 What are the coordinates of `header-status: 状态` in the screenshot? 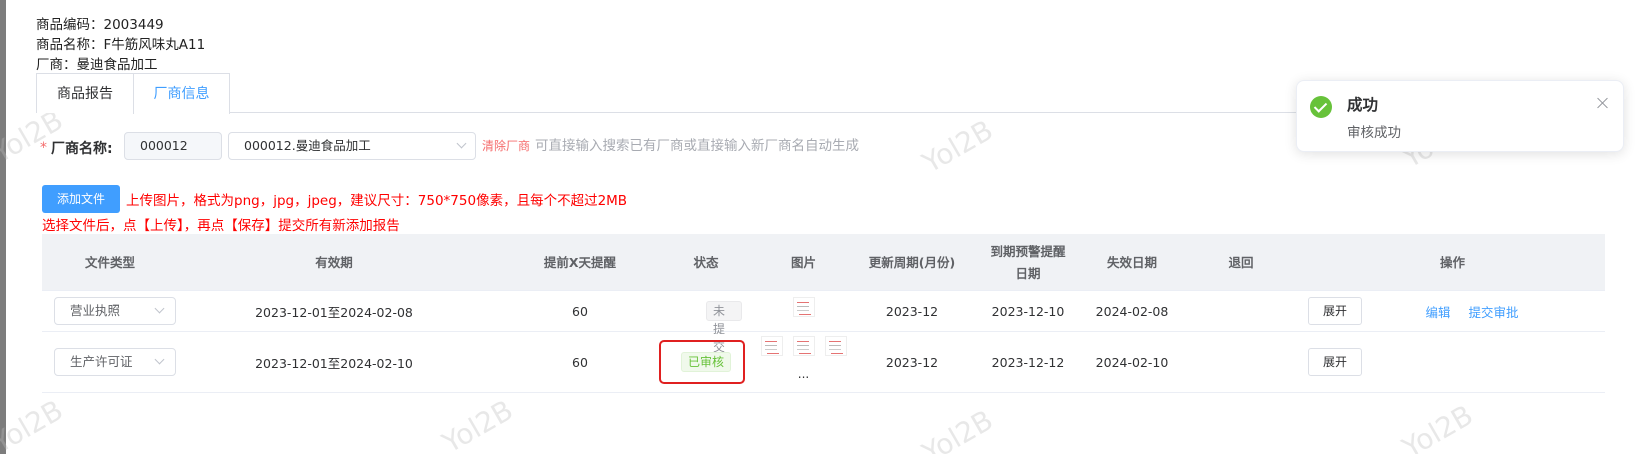 It's located at (706, 262).